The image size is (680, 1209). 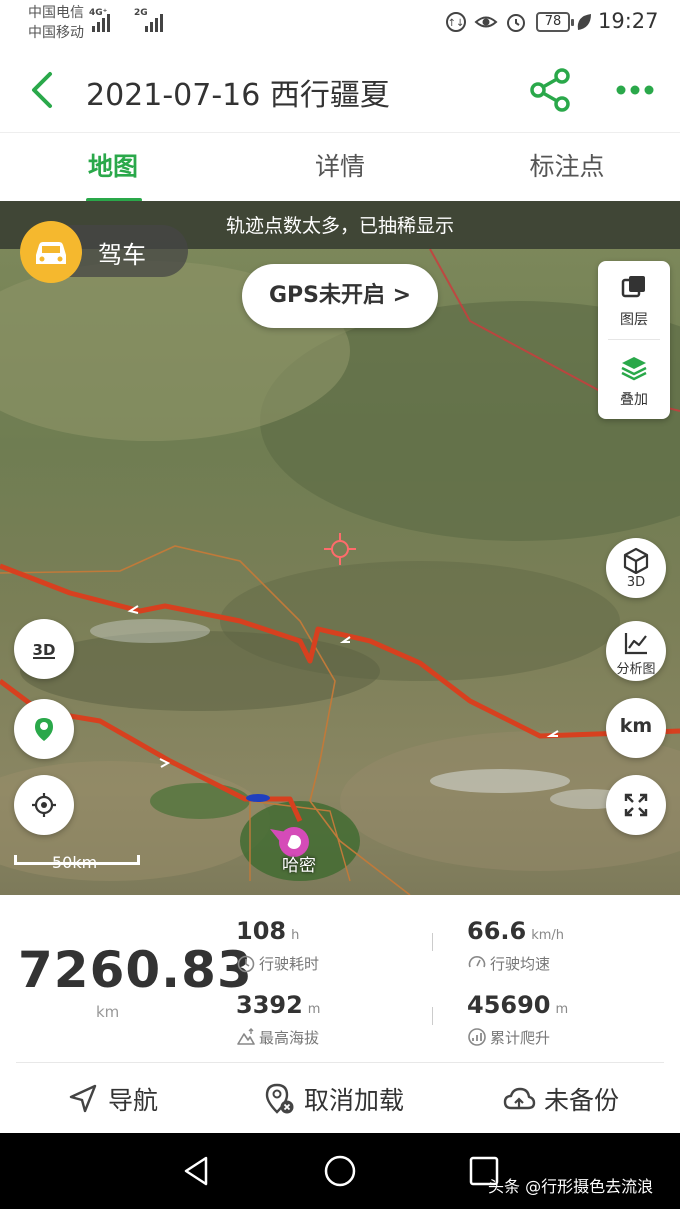 I want to click on duration-unit: h, so click(x=295, y=935).